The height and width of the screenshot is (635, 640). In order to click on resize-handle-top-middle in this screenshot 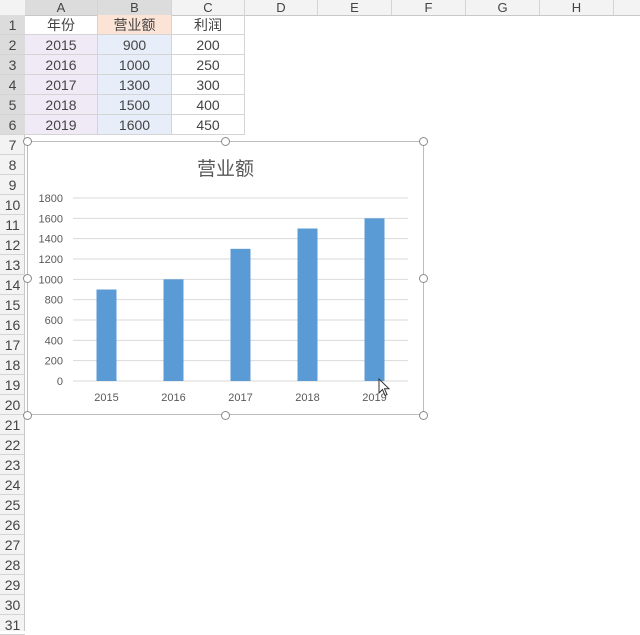, I will do `click(225, 141)`.